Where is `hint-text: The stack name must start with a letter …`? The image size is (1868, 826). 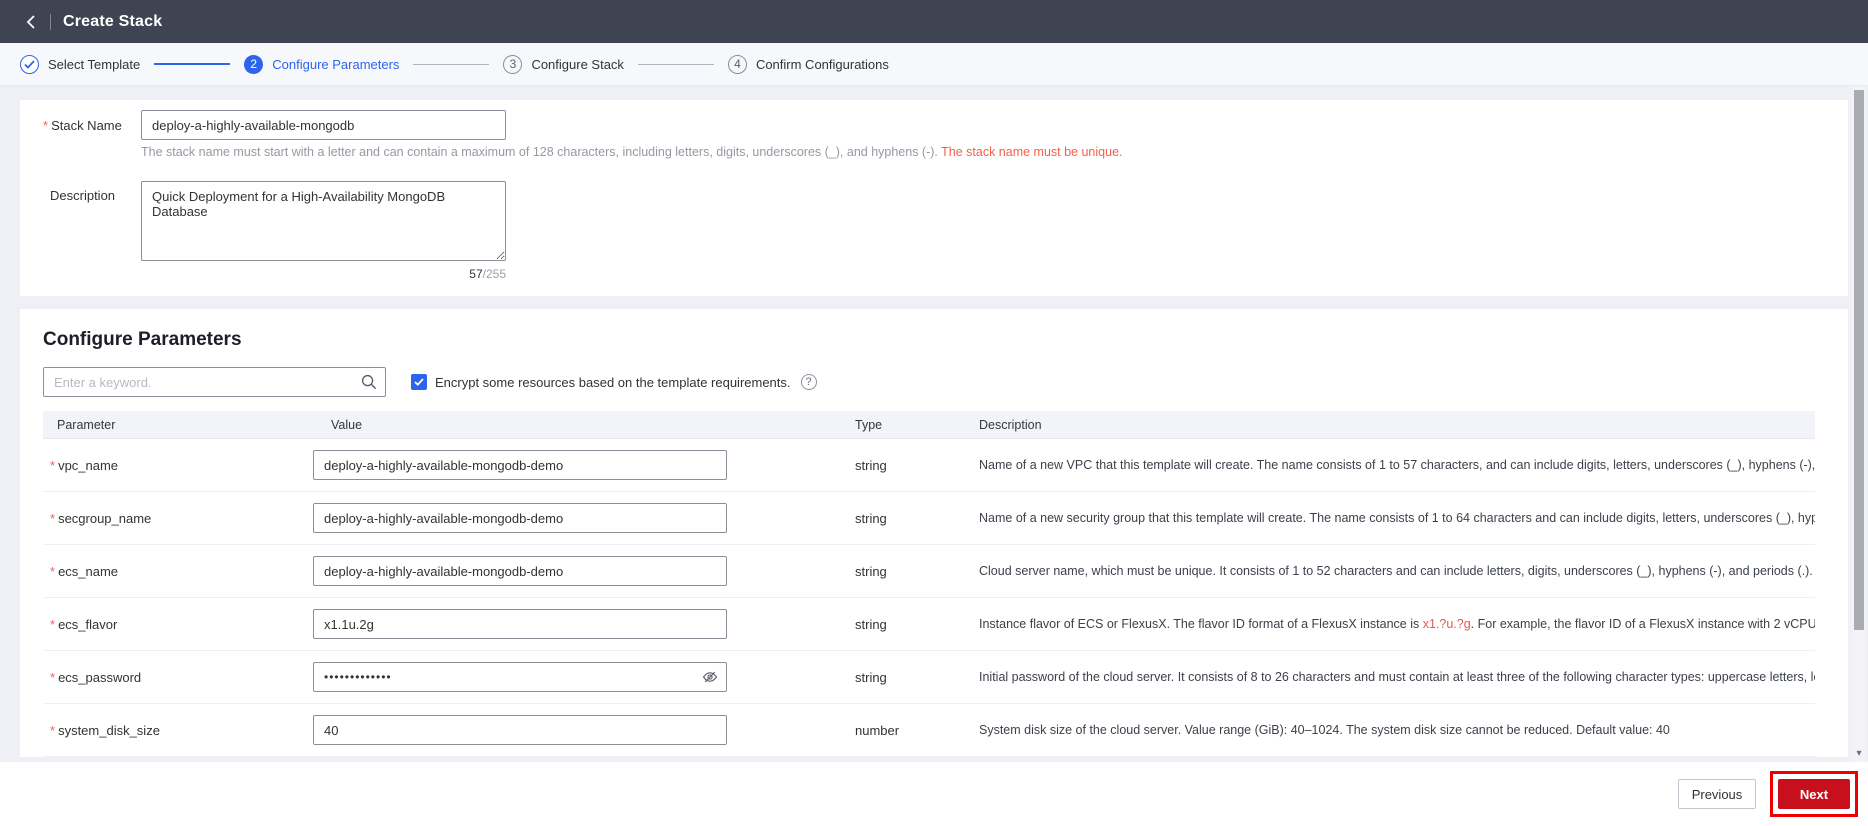 hint-text: The stack name must start with a letter … is located at coordinates (541, 152).